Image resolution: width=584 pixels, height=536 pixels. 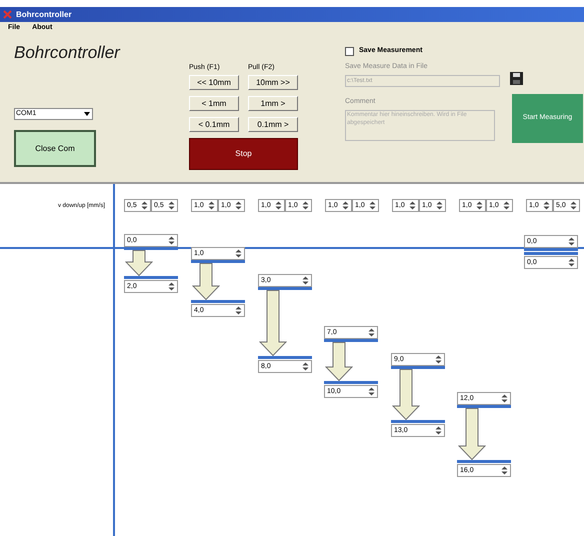 I want to click on jog-button: < 1mm, so click(x=214, y=103).